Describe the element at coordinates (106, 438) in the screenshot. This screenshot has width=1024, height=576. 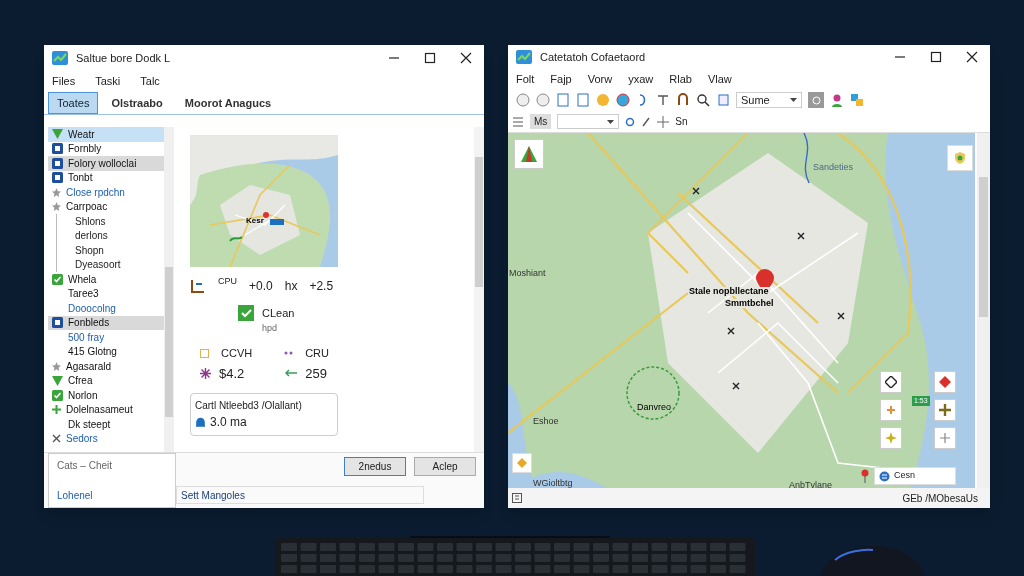
I see `tree-item: Sedors` at that location.